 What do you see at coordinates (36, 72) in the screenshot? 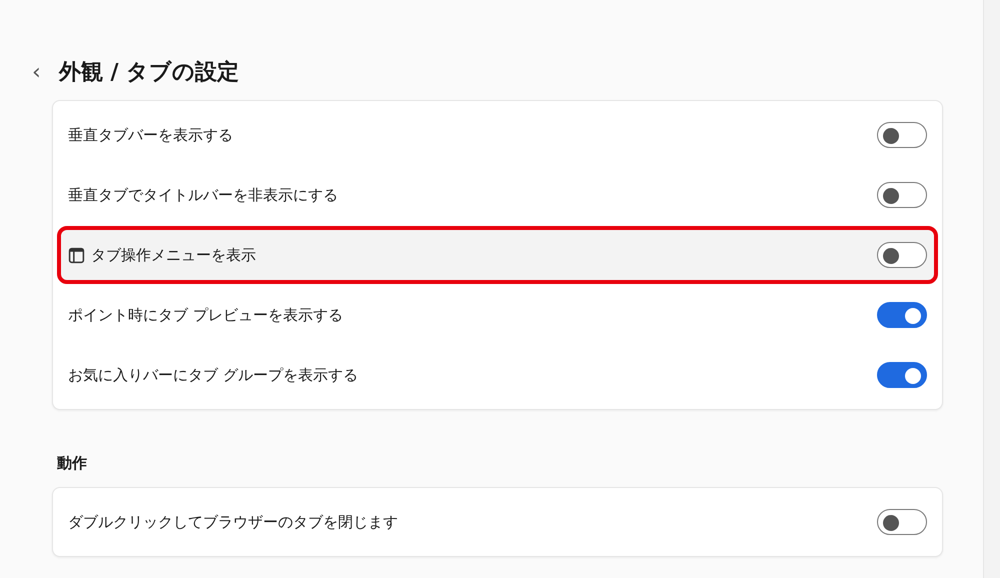
I see `back-button: ‹` at bounding box center [36, 72].